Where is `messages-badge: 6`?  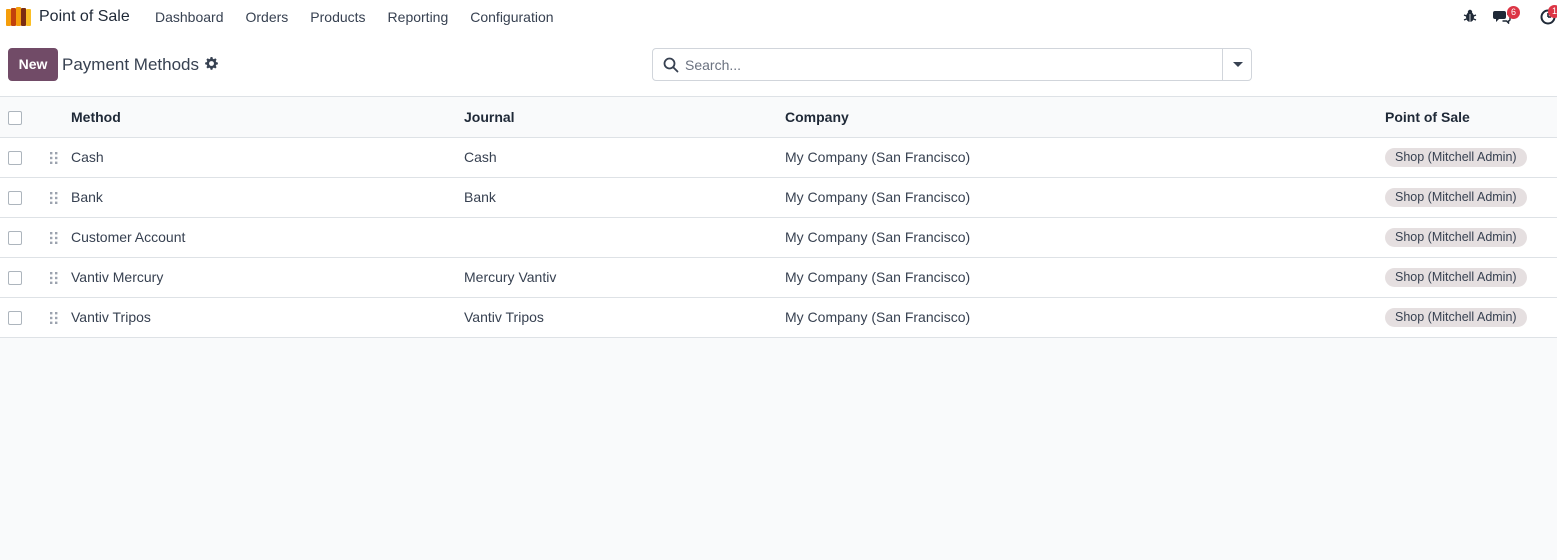 messages-badge: 6 is located at coordinates (1513, 12).